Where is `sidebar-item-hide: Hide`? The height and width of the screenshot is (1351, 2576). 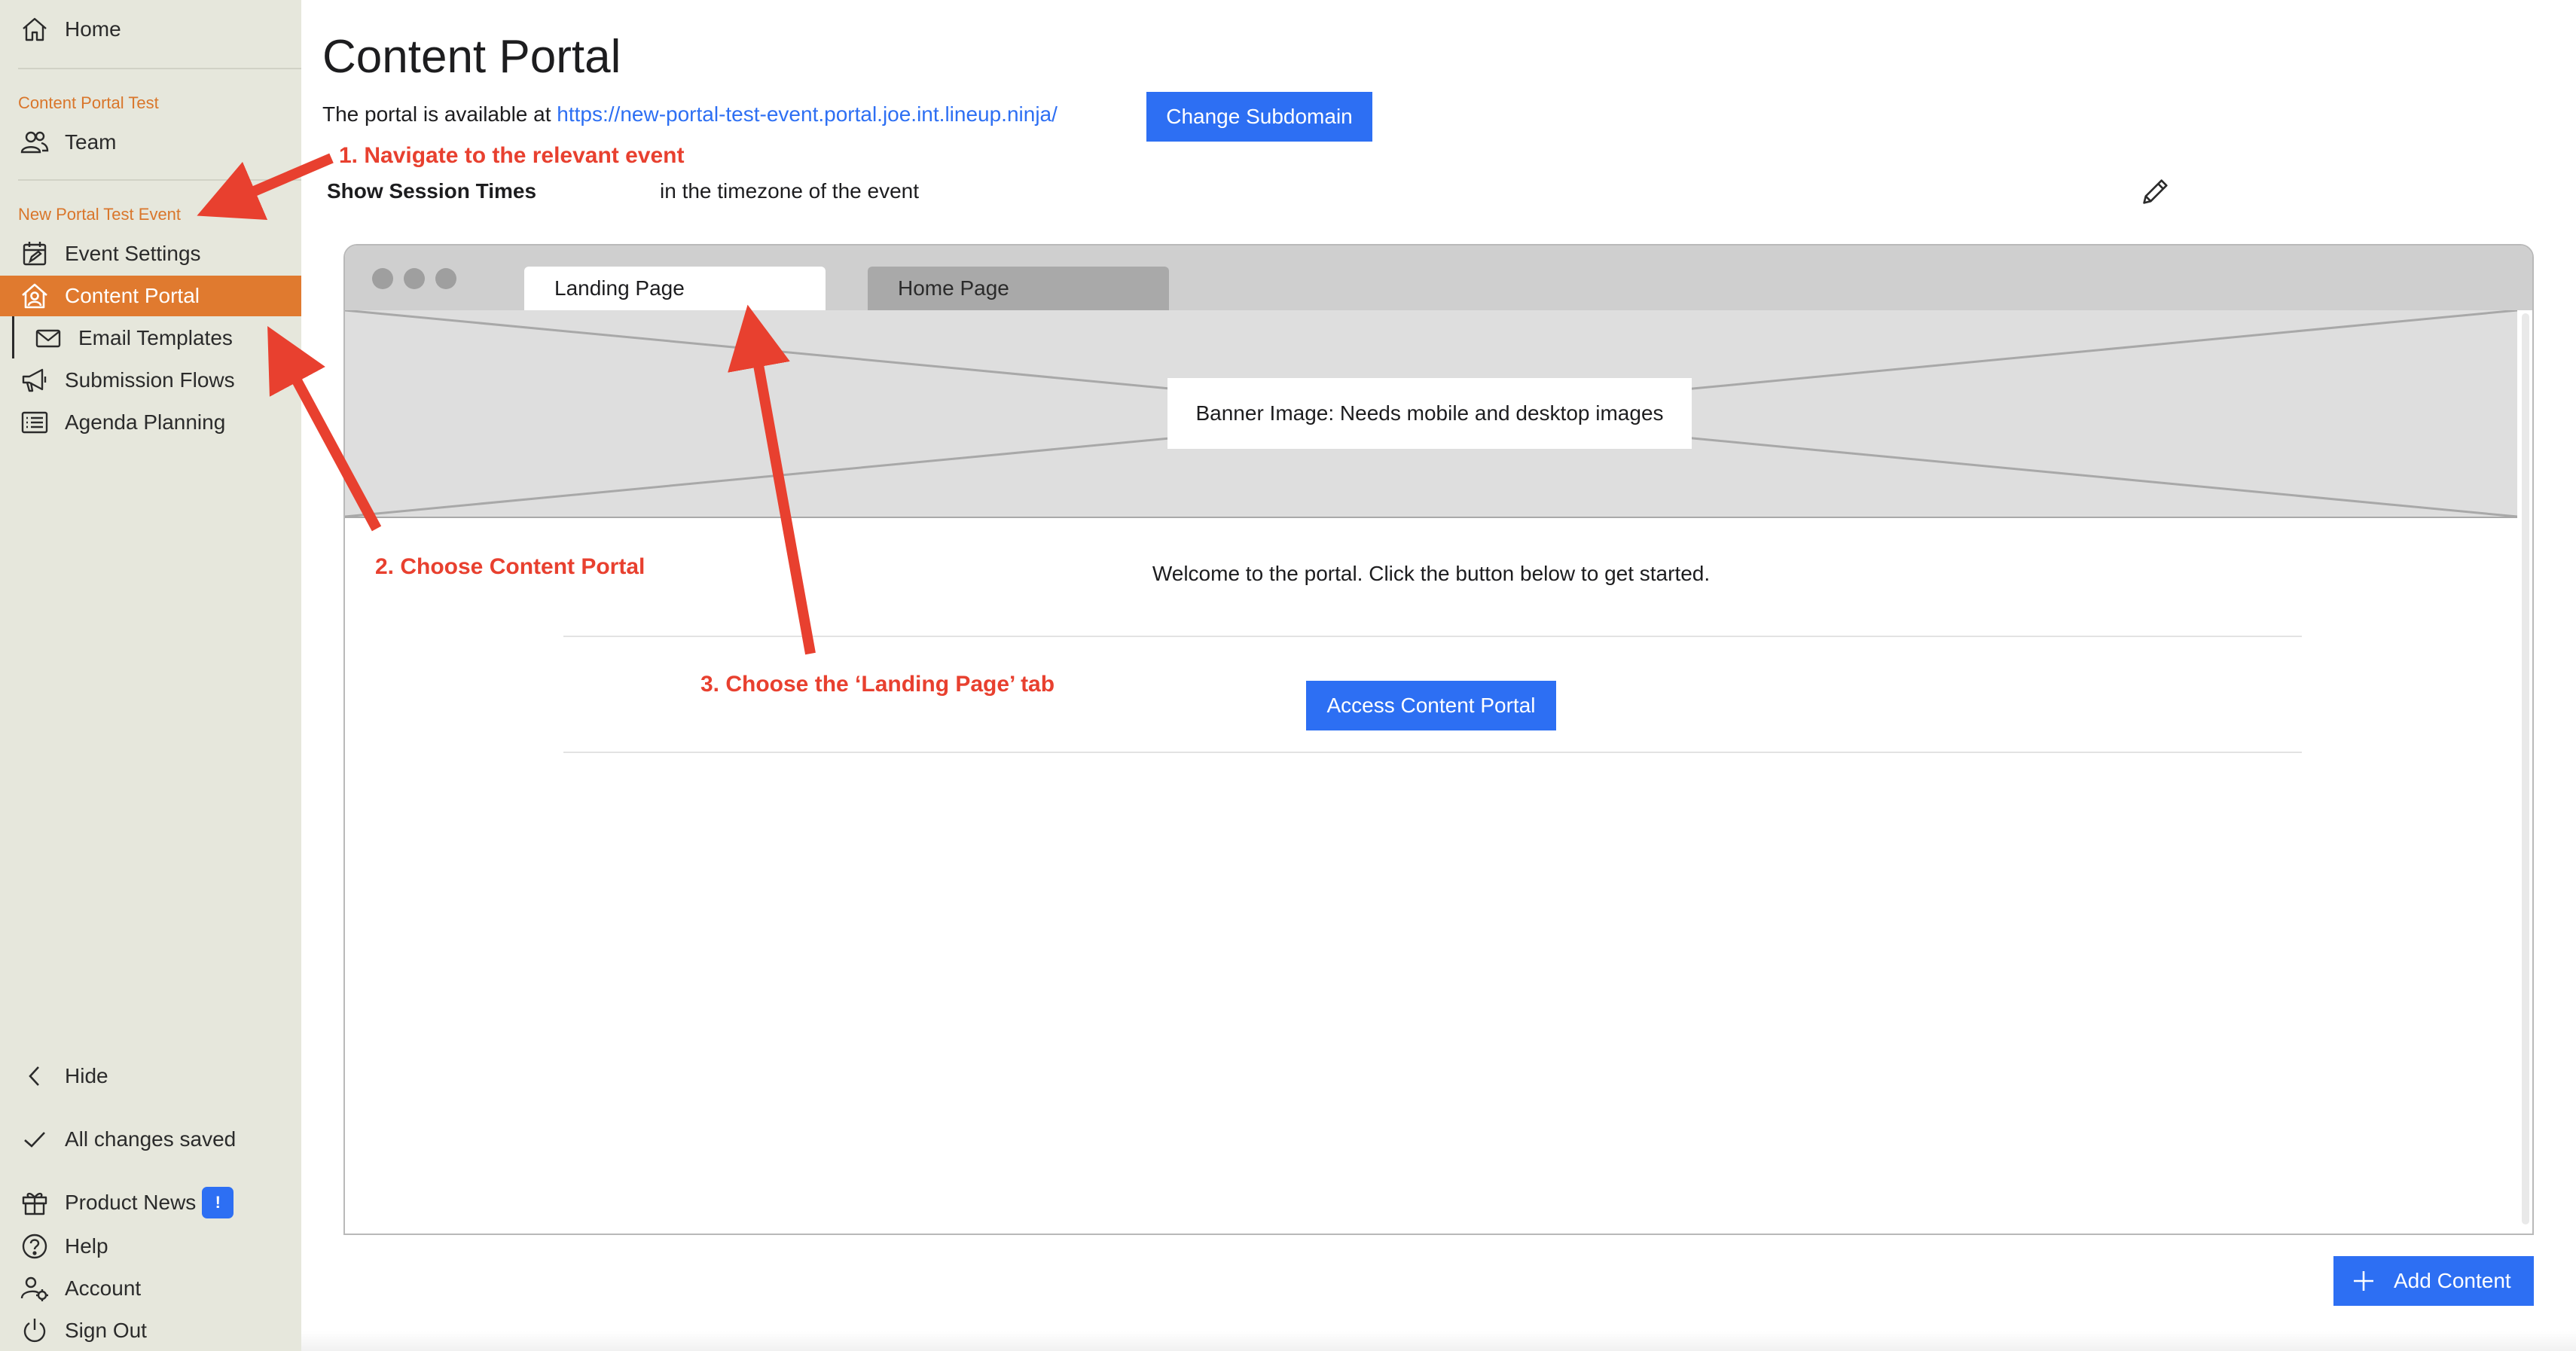
sidebar-item-hide: Hide is located at coordinates (150, 1076).